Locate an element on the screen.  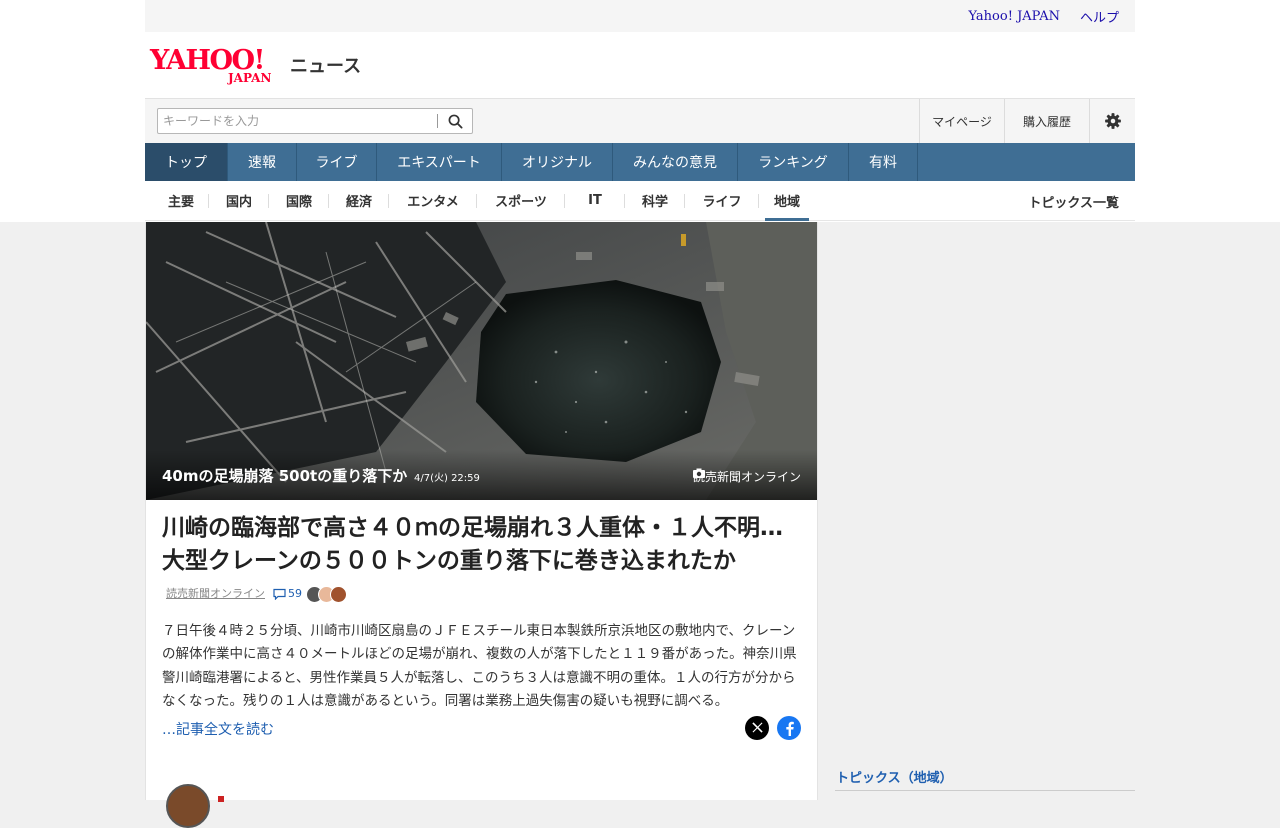
photo-caption-title: 40mの足場崩落 500tの重り落下か is located at coordinates (285, 476).